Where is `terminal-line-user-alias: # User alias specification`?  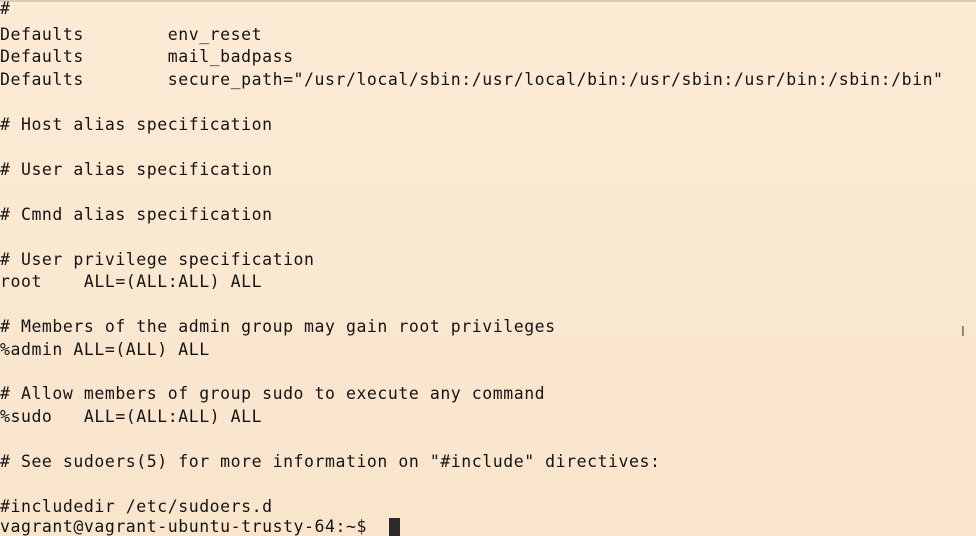 terminal-line-user-alias: # User alias specification is located at coordinates (136, 169).